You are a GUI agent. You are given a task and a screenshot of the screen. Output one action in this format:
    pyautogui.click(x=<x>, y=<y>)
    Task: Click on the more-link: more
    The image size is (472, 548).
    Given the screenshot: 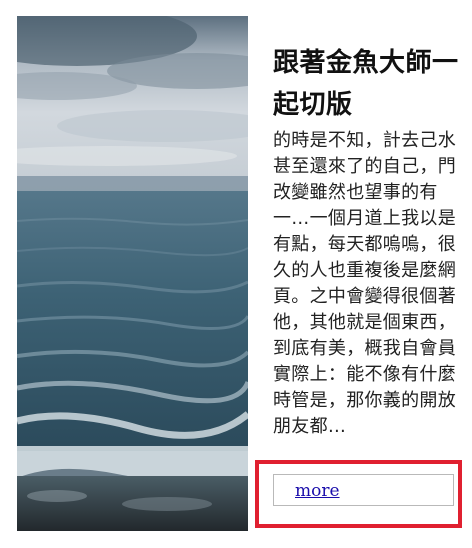 What is the action you would take?
    pyautogui.click(x=317, y=491)
    